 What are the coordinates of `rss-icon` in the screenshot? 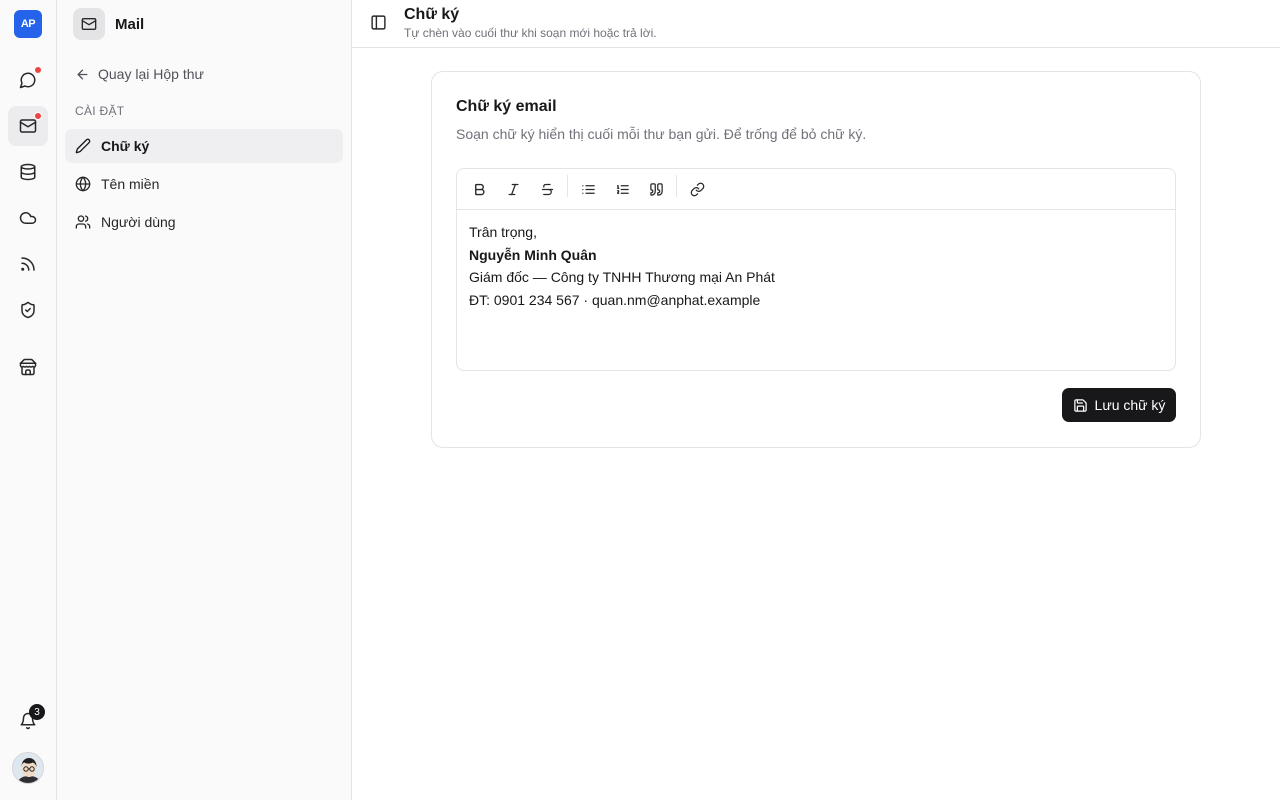 It's located at (28, 264).